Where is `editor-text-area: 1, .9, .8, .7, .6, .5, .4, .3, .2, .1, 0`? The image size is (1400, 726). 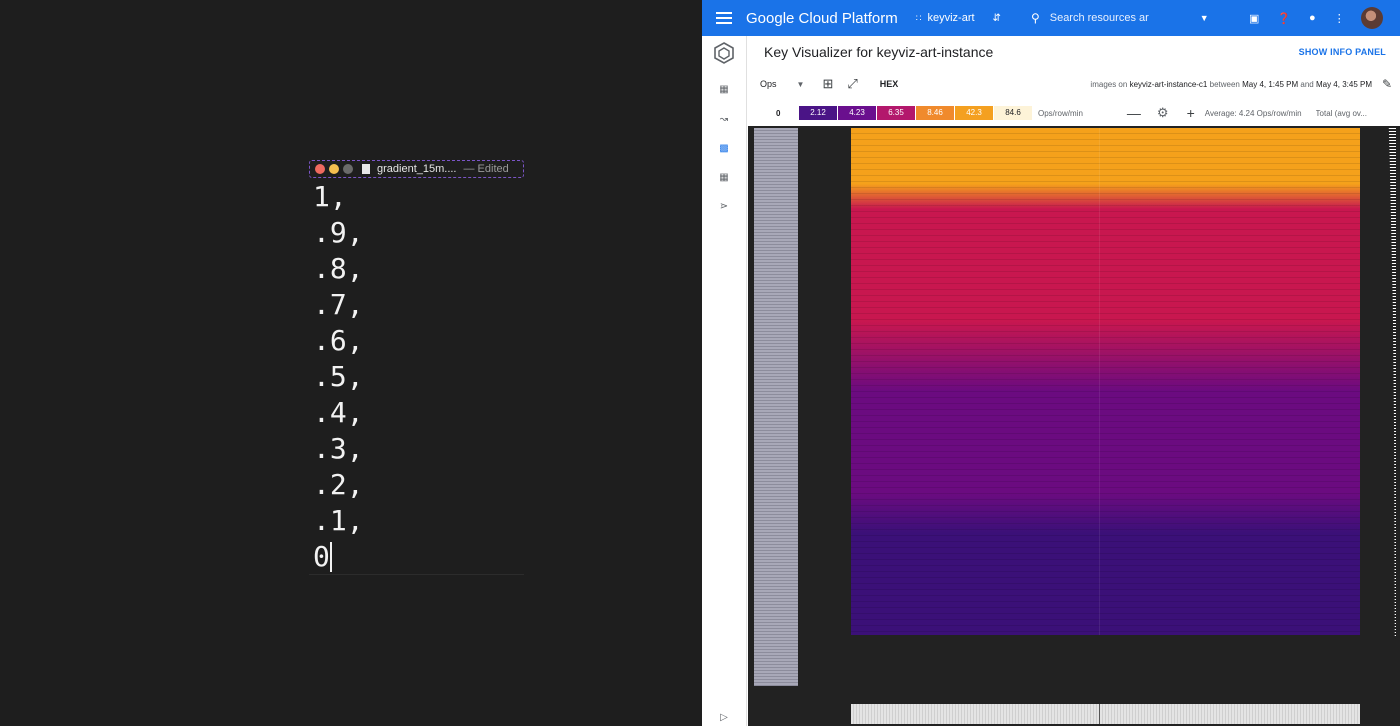
editor-text-area: 1, .9, .8, .7, .6, .5, .4, .3, .2, .1, 0 is located at coordinates (338, 377).